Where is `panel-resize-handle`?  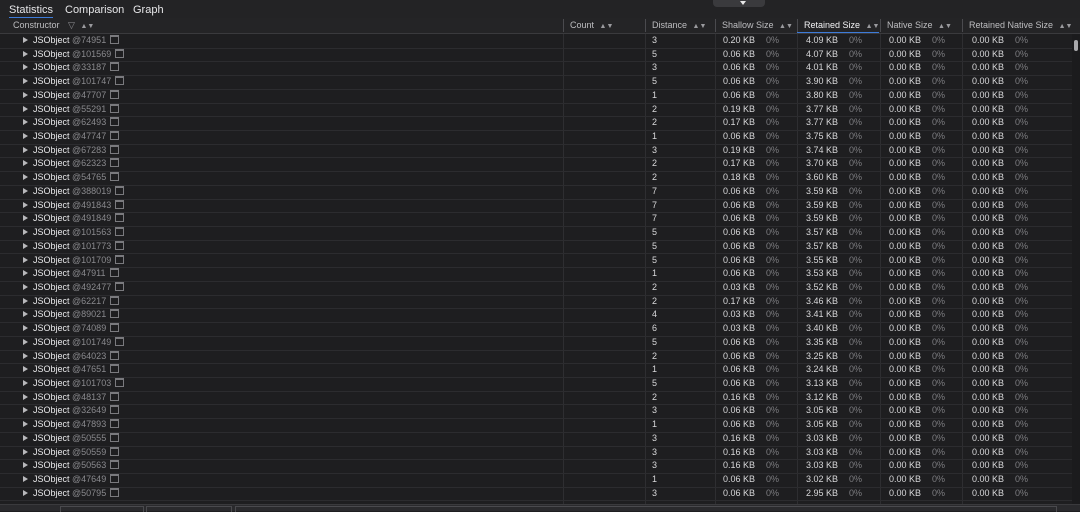 panel-resize-handle is located at coordinates (739, 3).